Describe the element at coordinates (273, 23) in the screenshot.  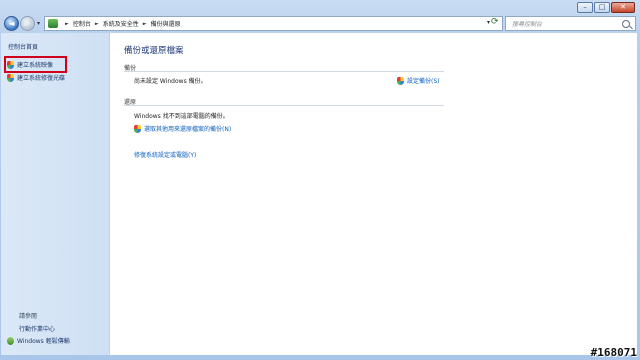
I see `address-bar: ► 控制台 ► 系統及安全性 ► 備份與還原 ▾` at that location.